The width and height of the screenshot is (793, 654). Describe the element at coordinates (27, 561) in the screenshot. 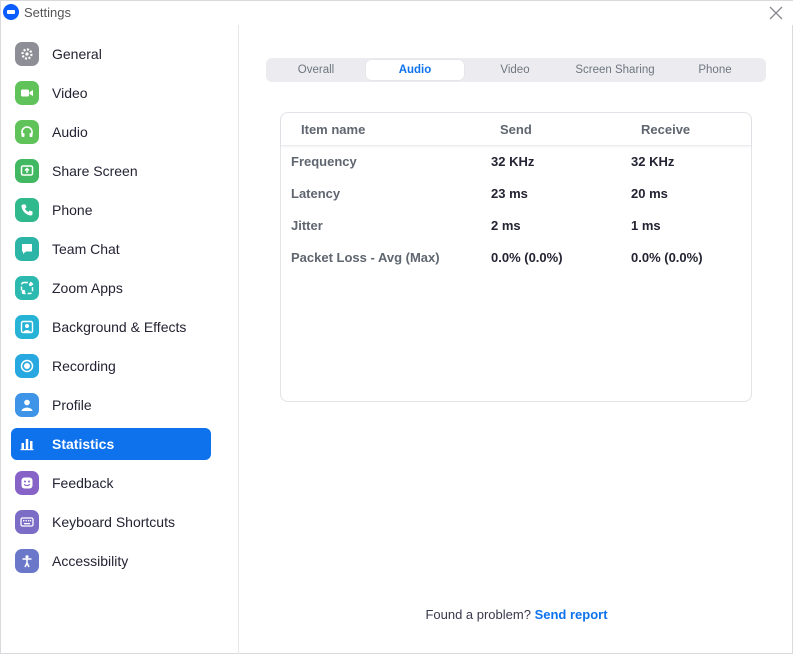

I see `accessibility-icon` at that location.